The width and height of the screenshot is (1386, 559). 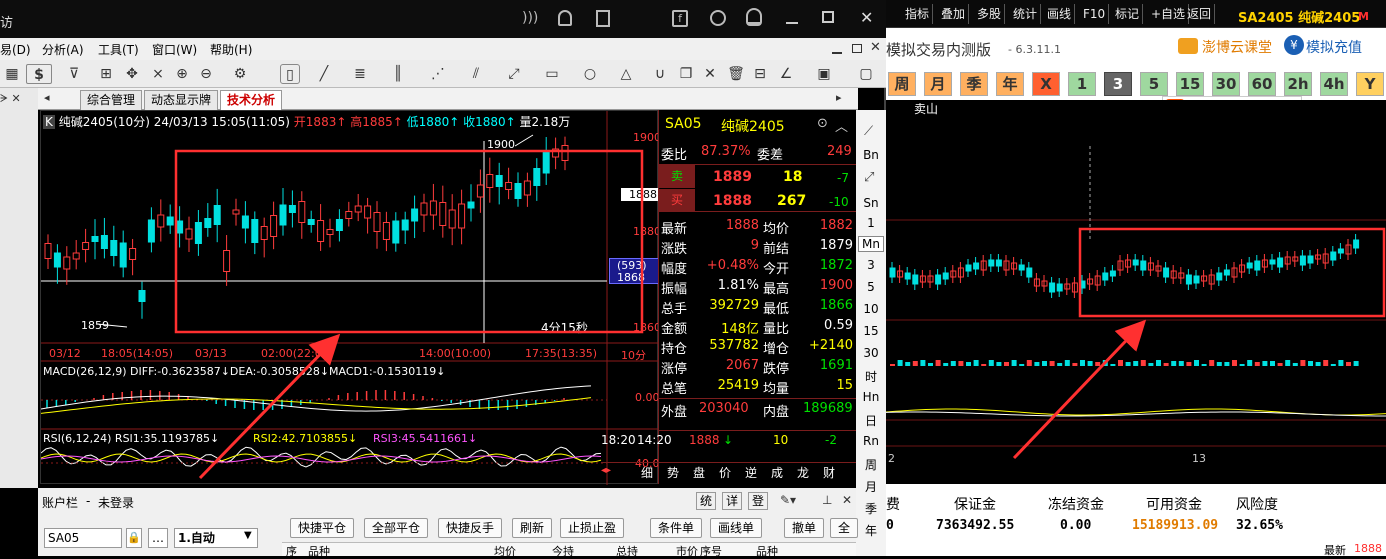 I want to click on highlight-box-back, so click(x=1232, y=272).